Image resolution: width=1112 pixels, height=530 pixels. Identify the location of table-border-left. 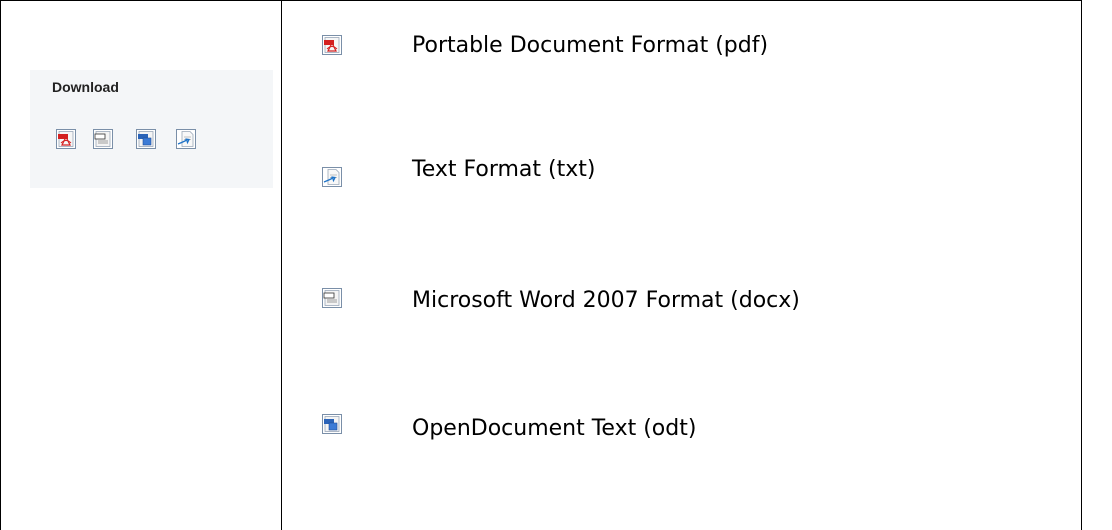
(0, 265).